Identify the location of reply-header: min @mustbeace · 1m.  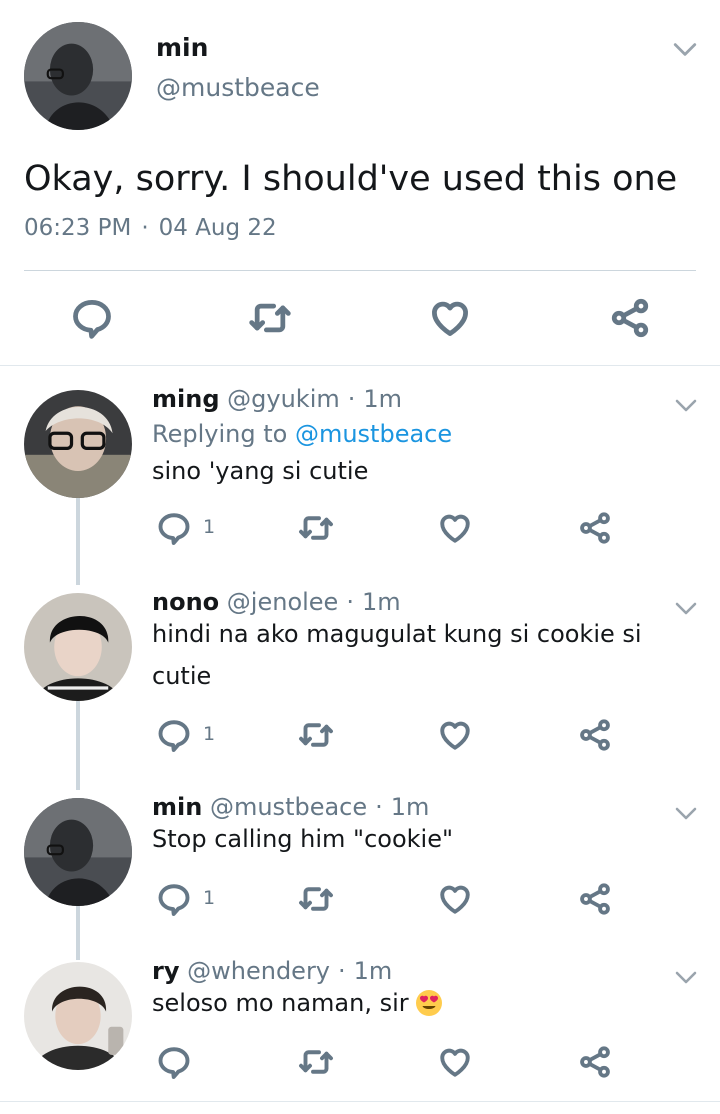
(290, 807).